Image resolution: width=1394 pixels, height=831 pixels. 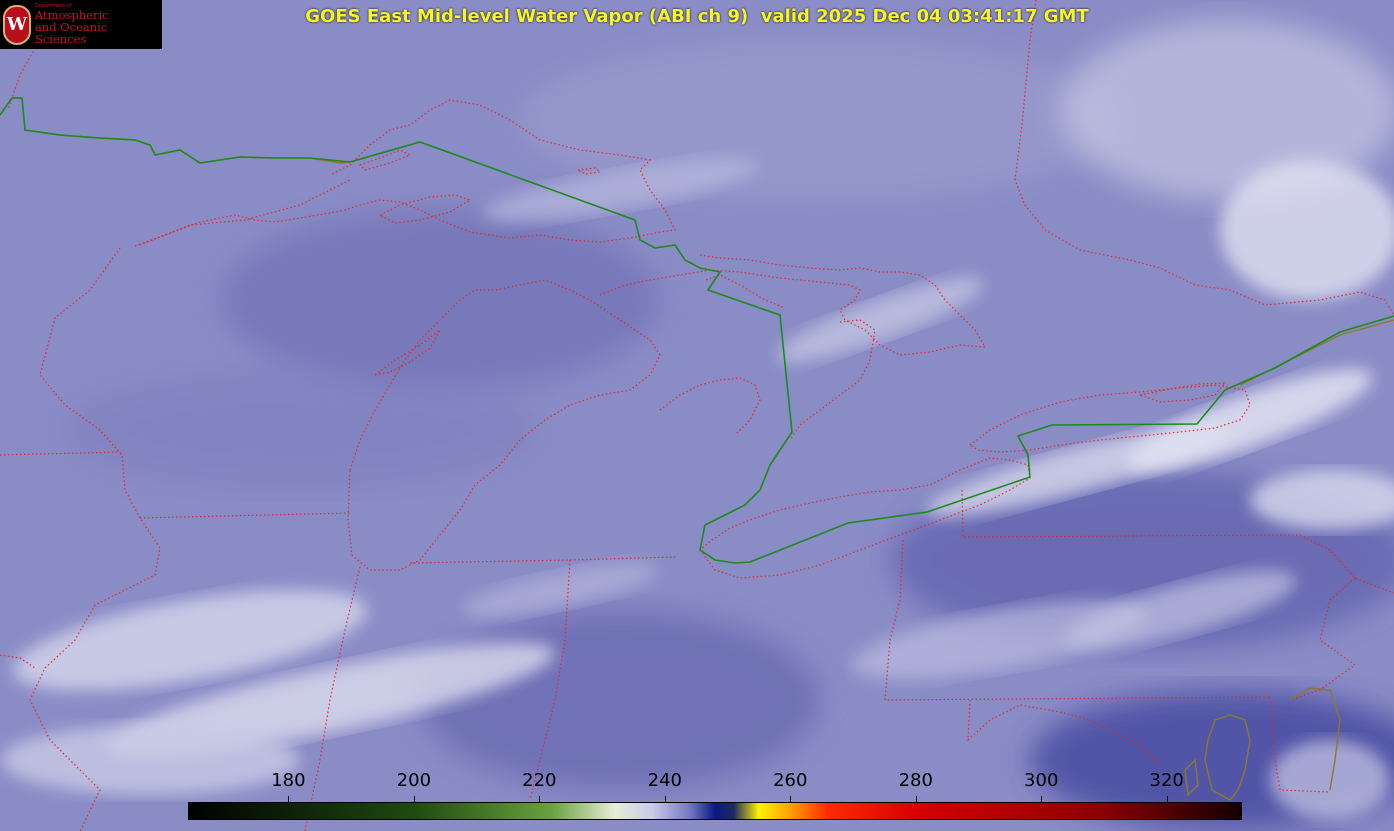 What do you see at coordinates (539, 780) in the screenshot?
I see `colorbar-tick-label: 220` at bounding box center [539, 780].